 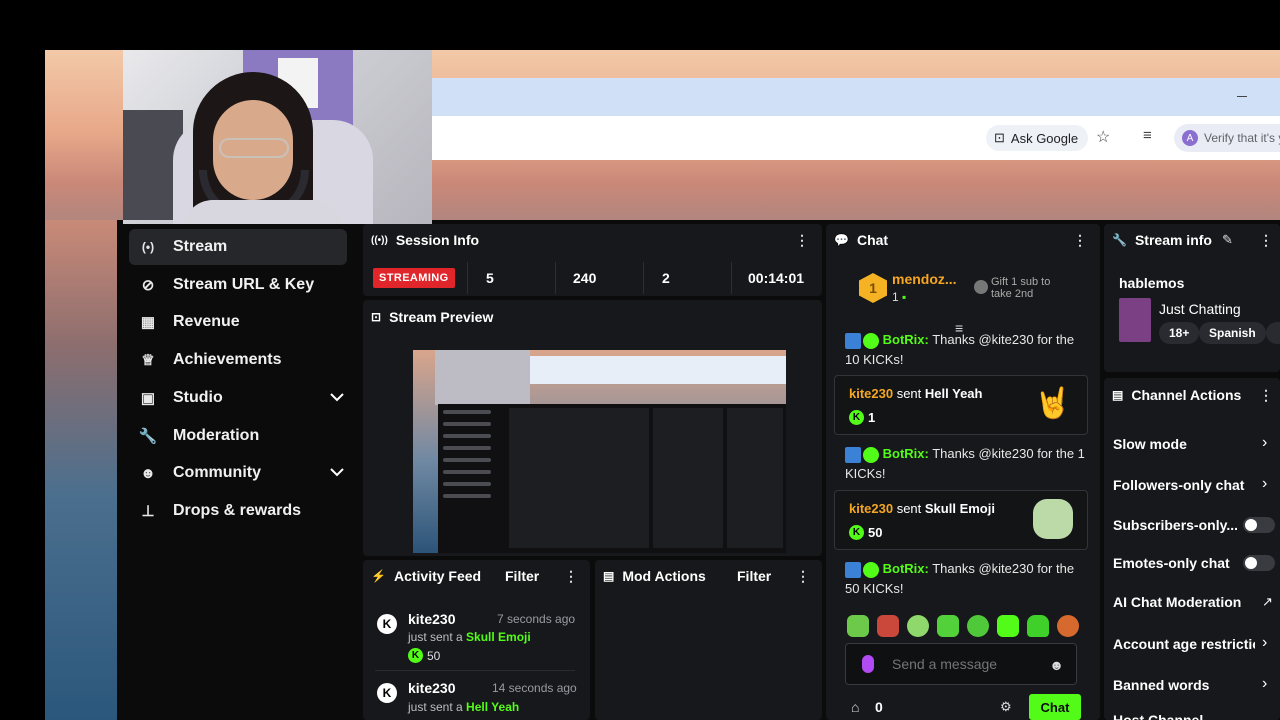 I want to click on tag-chip: 18+, so click(x=1179, y=333).